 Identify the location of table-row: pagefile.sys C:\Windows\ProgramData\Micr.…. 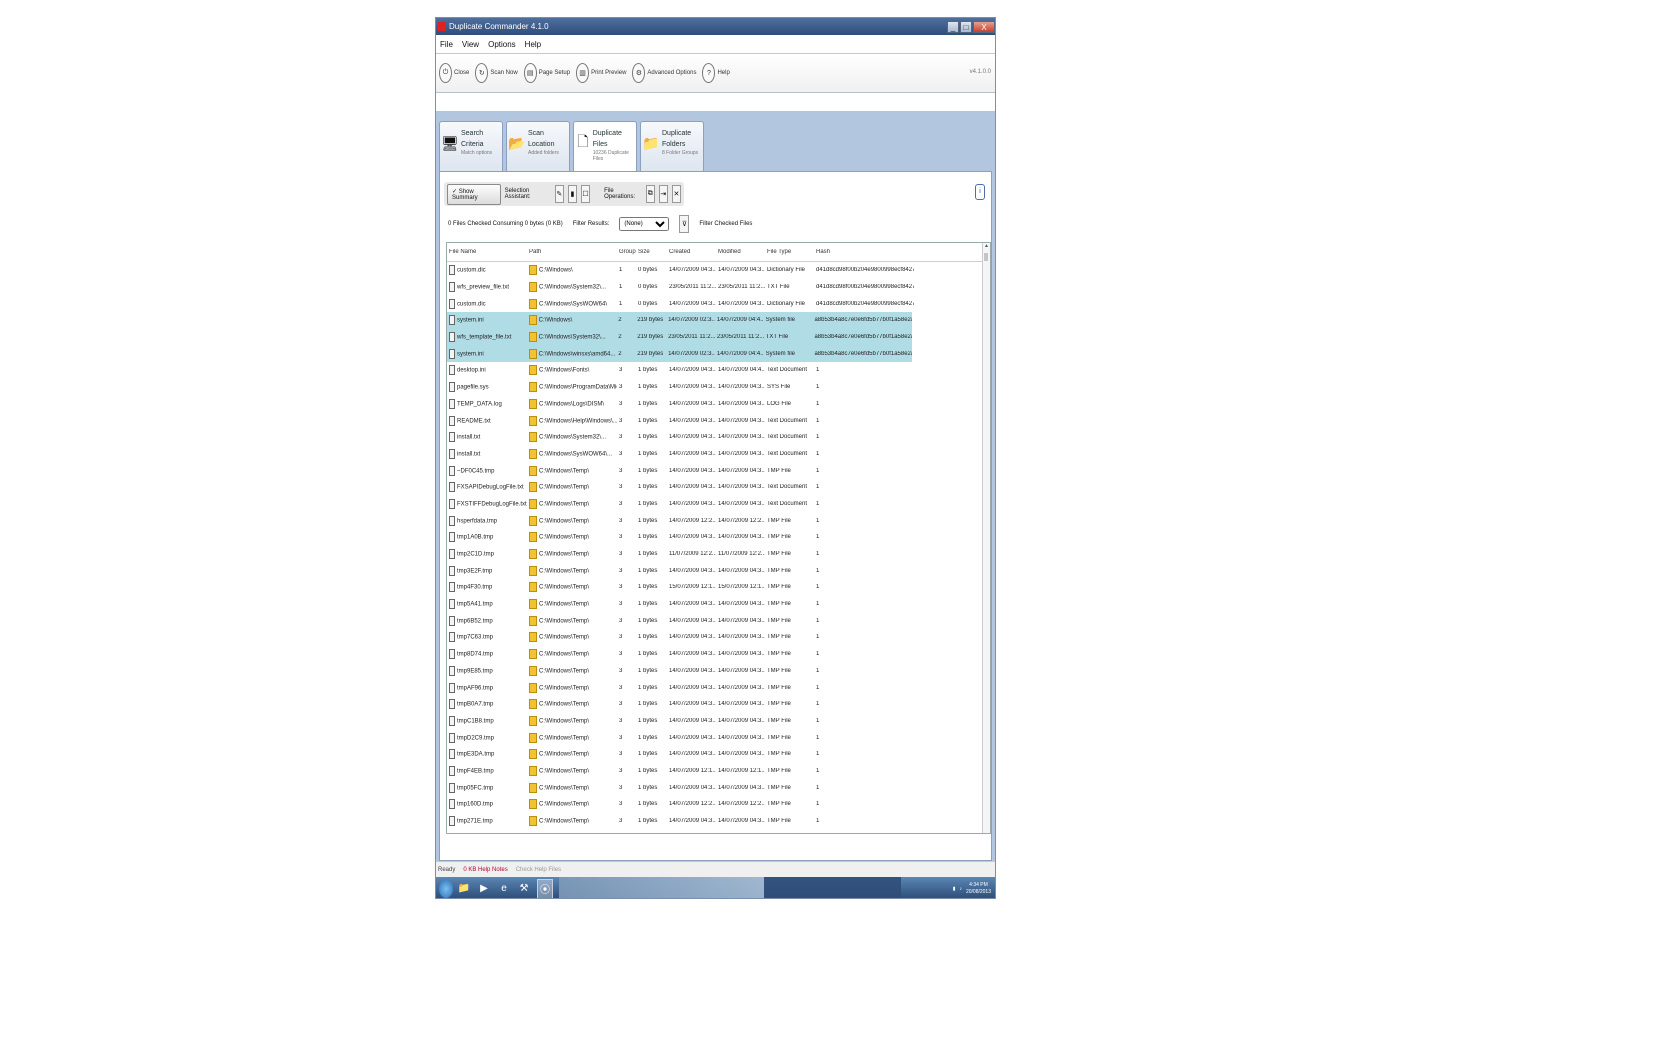
(718, 387).